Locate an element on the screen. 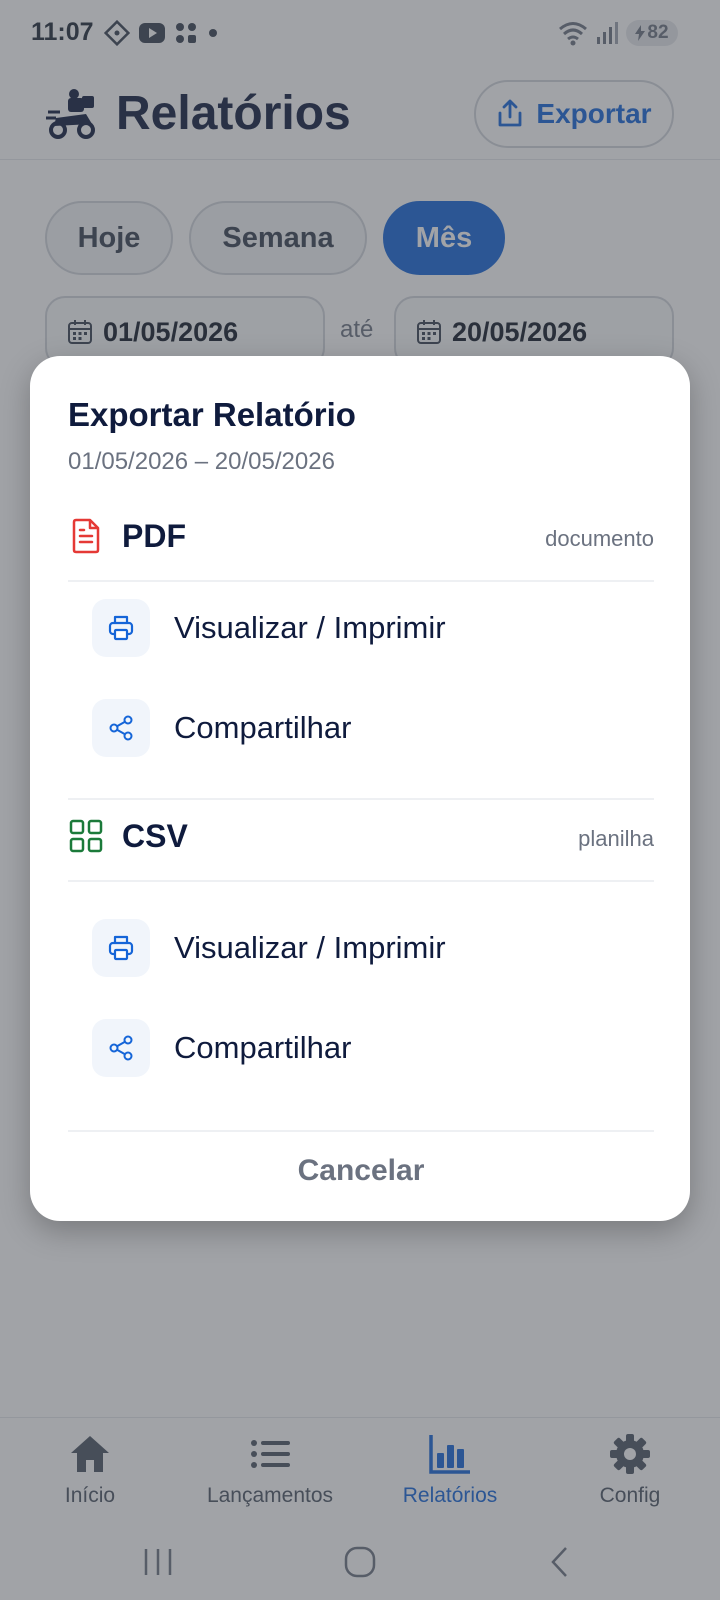 Image resolution: width=720 pixels, height=1600 pixels. pdf-share-action: Compartilhar is located at coordinates (361, 728).